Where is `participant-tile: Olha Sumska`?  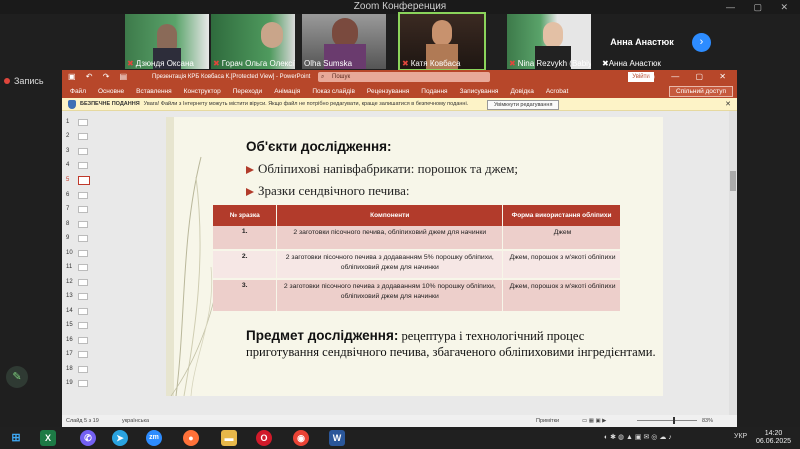 participant-tile: Olha Sumska is located at coordinates (344, 41).